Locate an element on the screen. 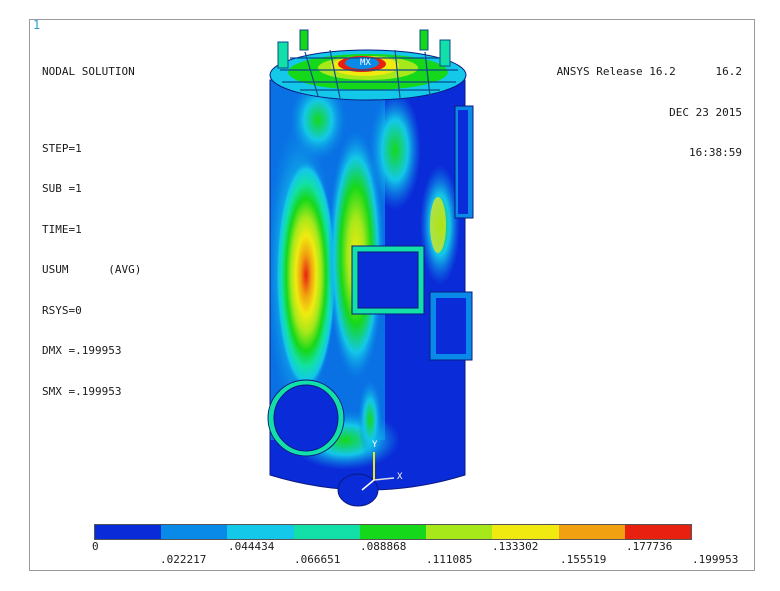 The width and height of the screenshot is (780, 591). legend-tick: .044434 is located at coordinates (251, 546).